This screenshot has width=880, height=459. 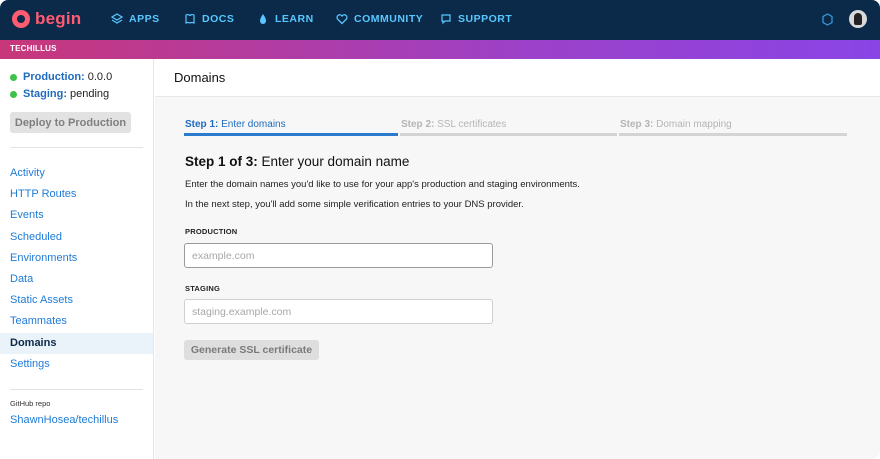 I want to click on begin-logo-icon, so click(x=21, y=19).